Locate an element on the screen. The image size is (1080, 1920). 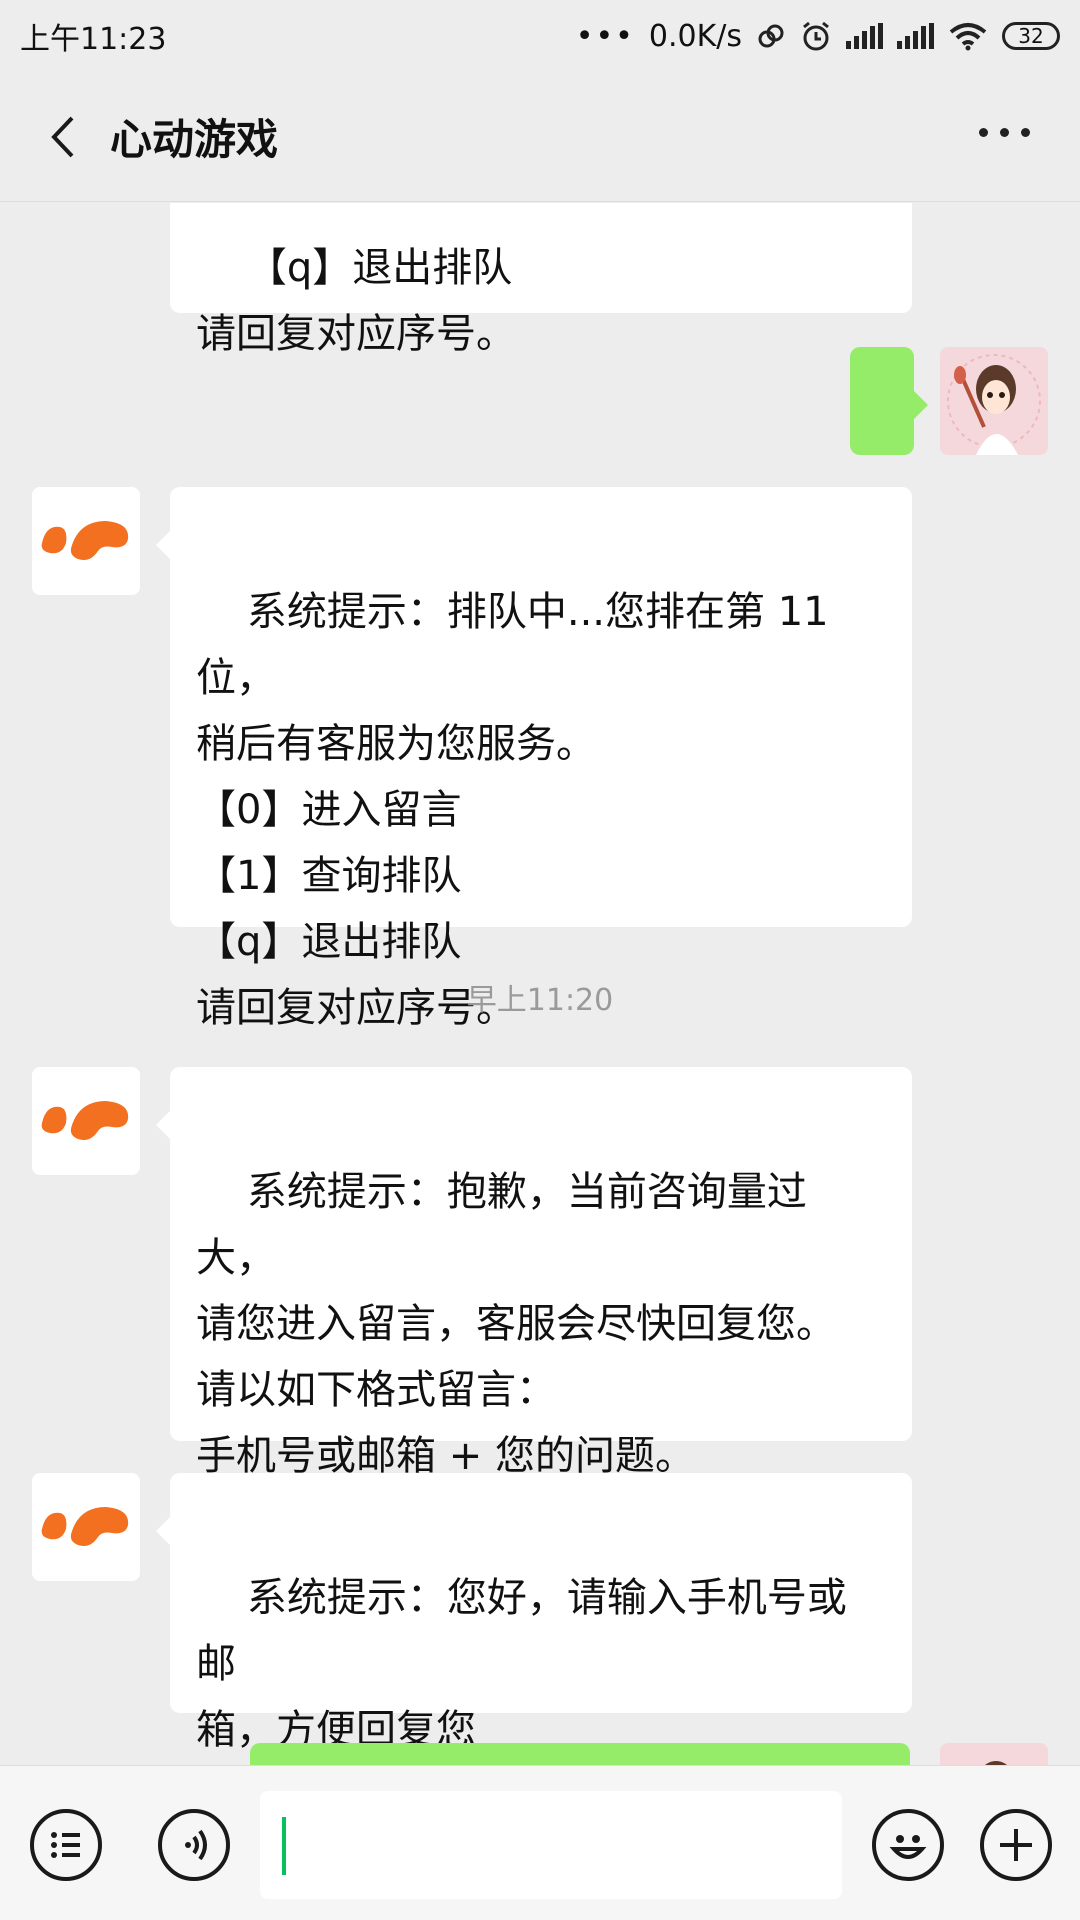
list-menu-icon is located at coordinates (66, 1845).